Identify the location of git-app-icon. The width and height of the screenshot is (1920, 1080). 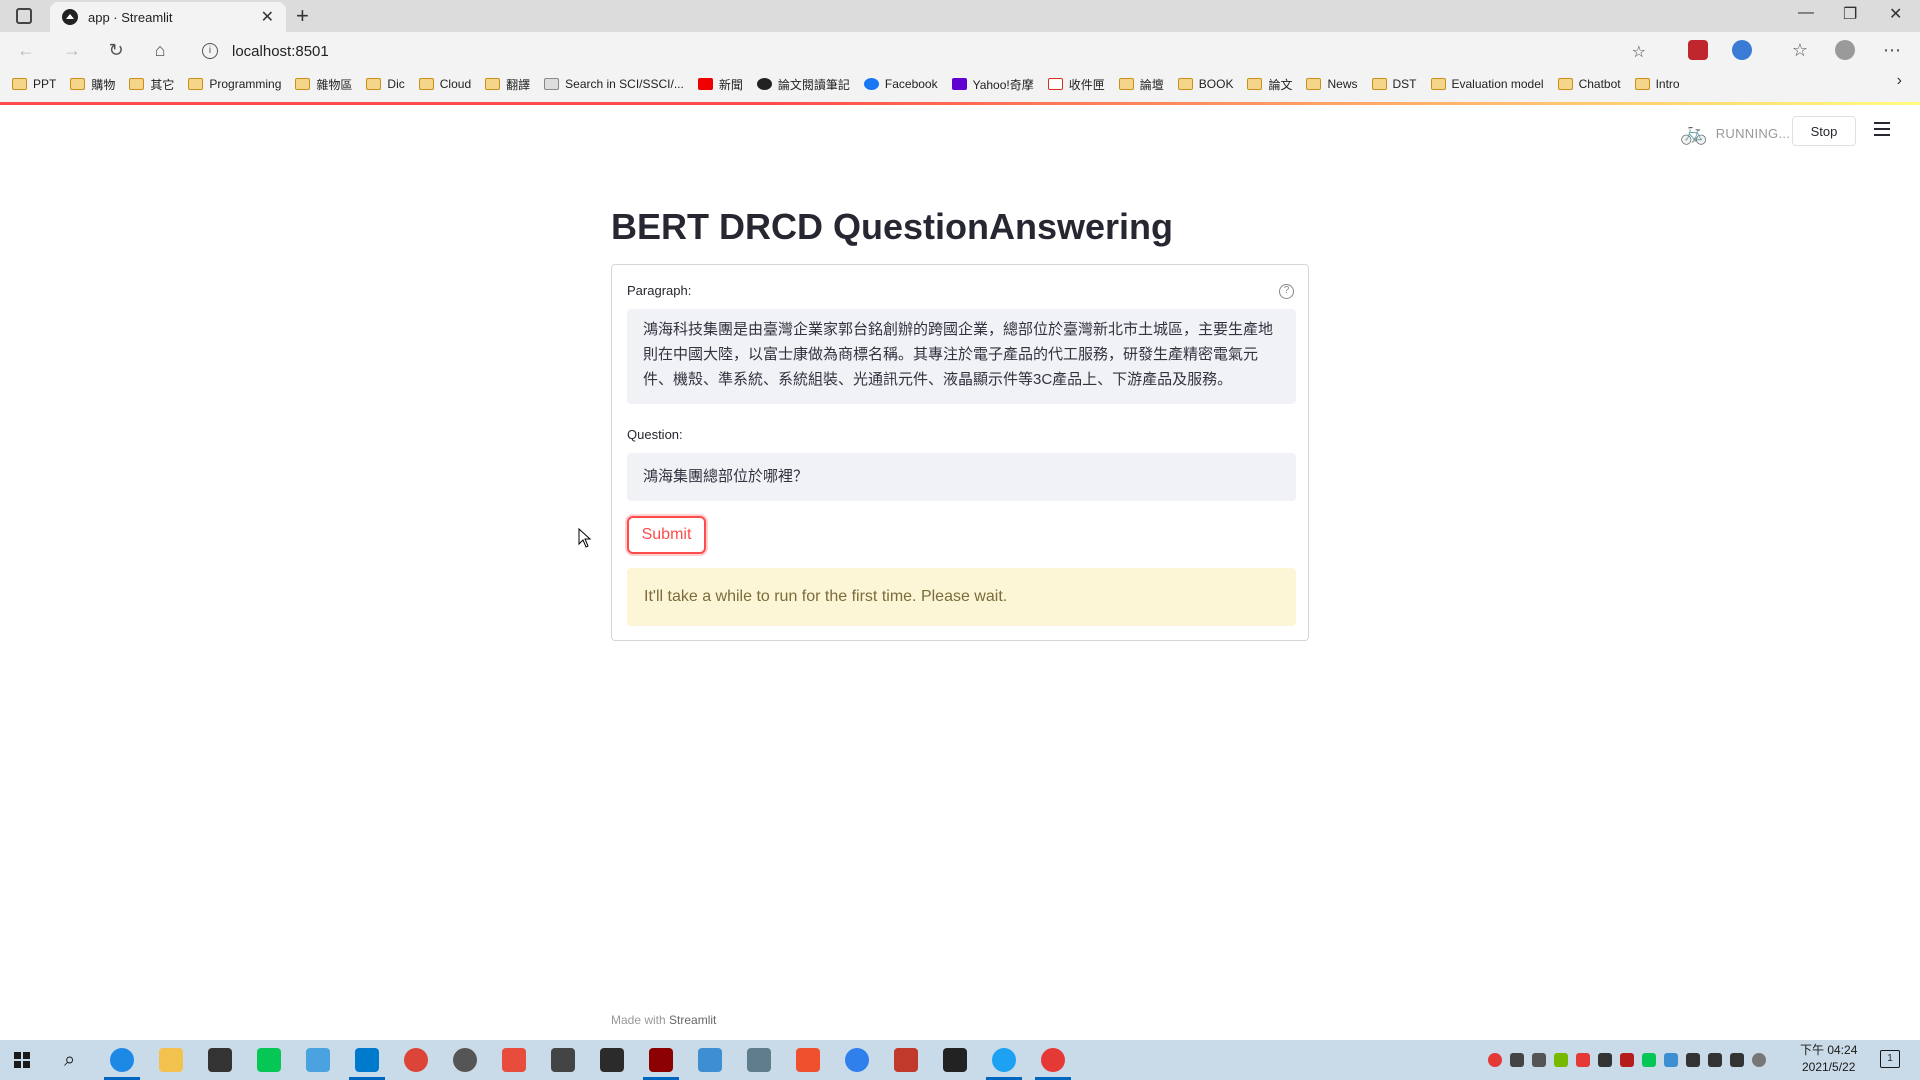
(808, 1060).